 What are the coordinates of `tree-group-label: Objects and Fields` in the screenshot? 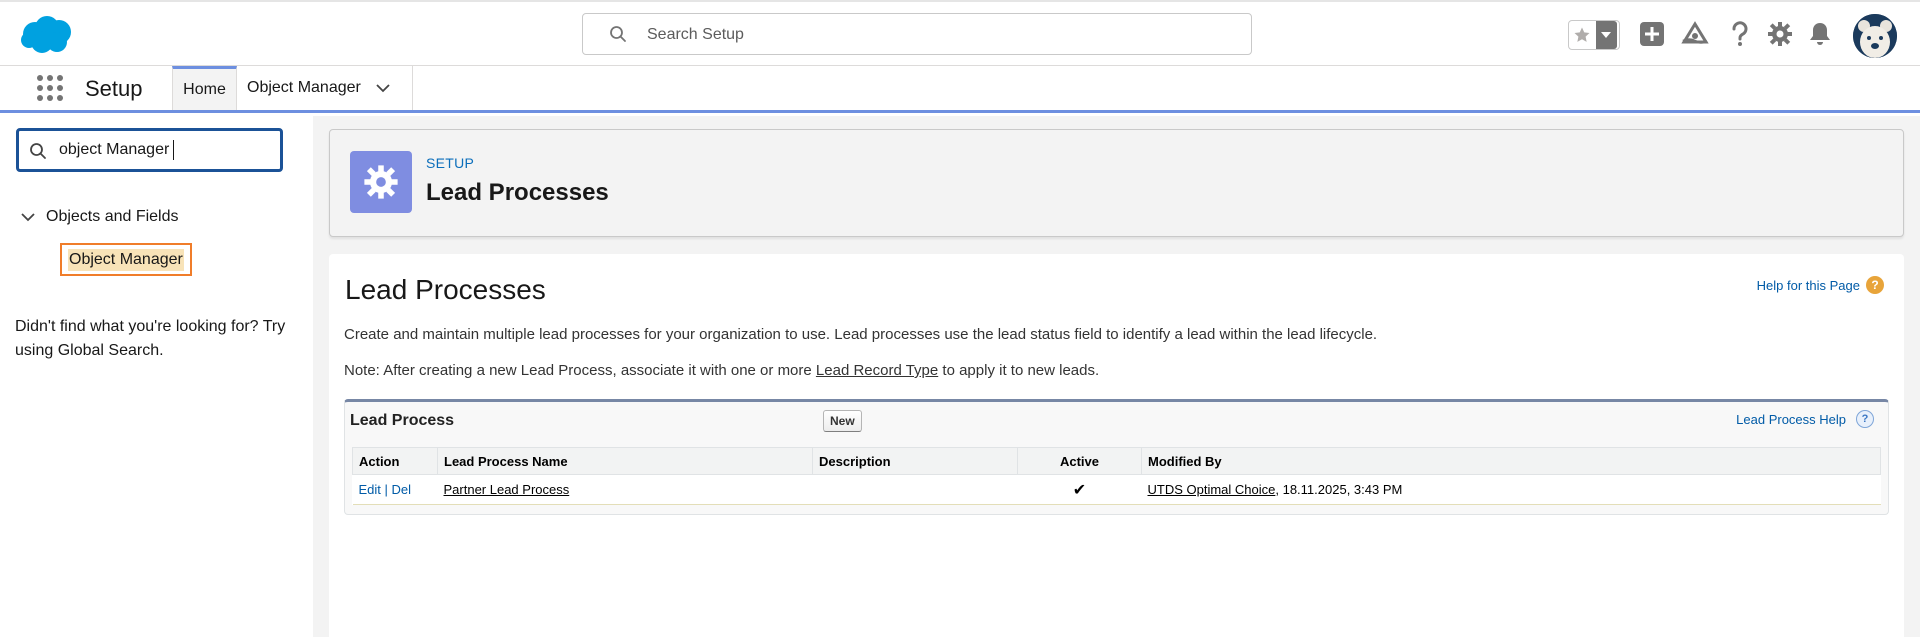 It's located at (112, 216).